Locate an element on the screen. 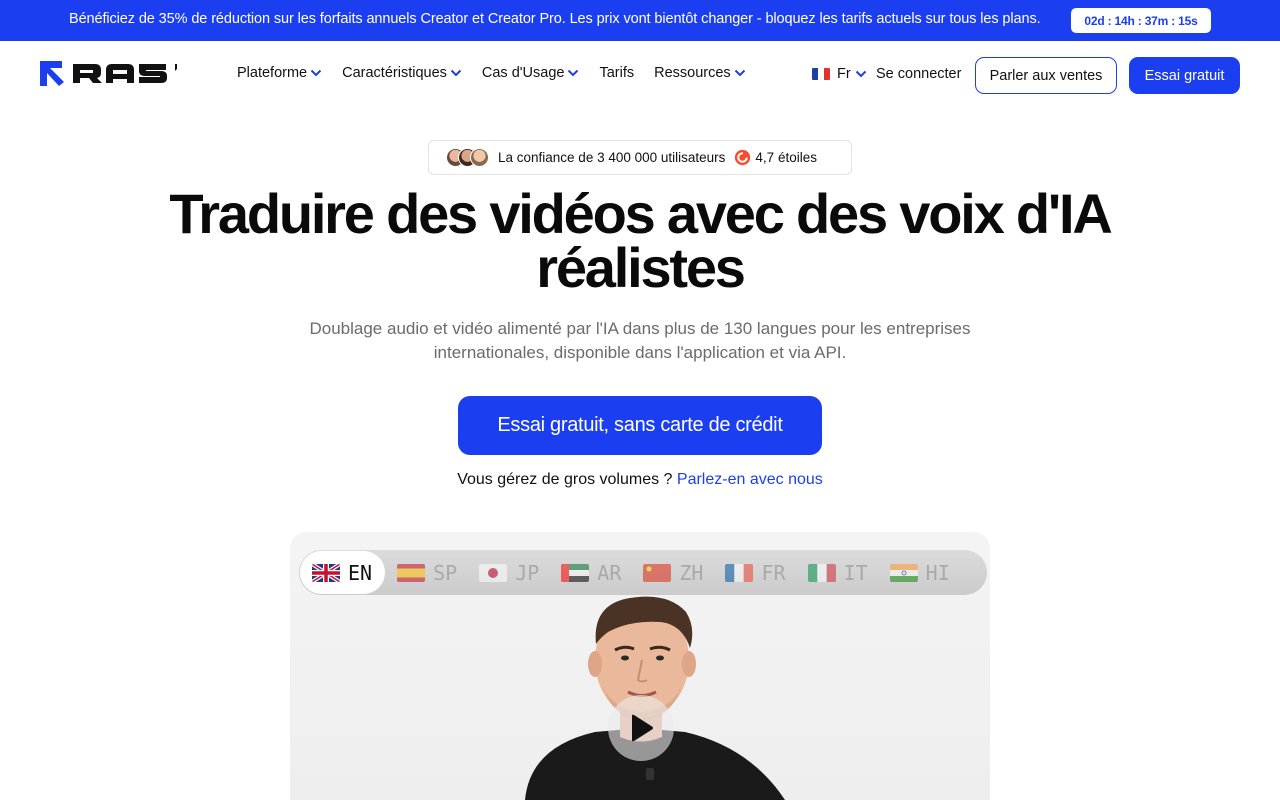 The image size is (1280, 800). nav-label: Plateforme is located at coordinates (272, 73).